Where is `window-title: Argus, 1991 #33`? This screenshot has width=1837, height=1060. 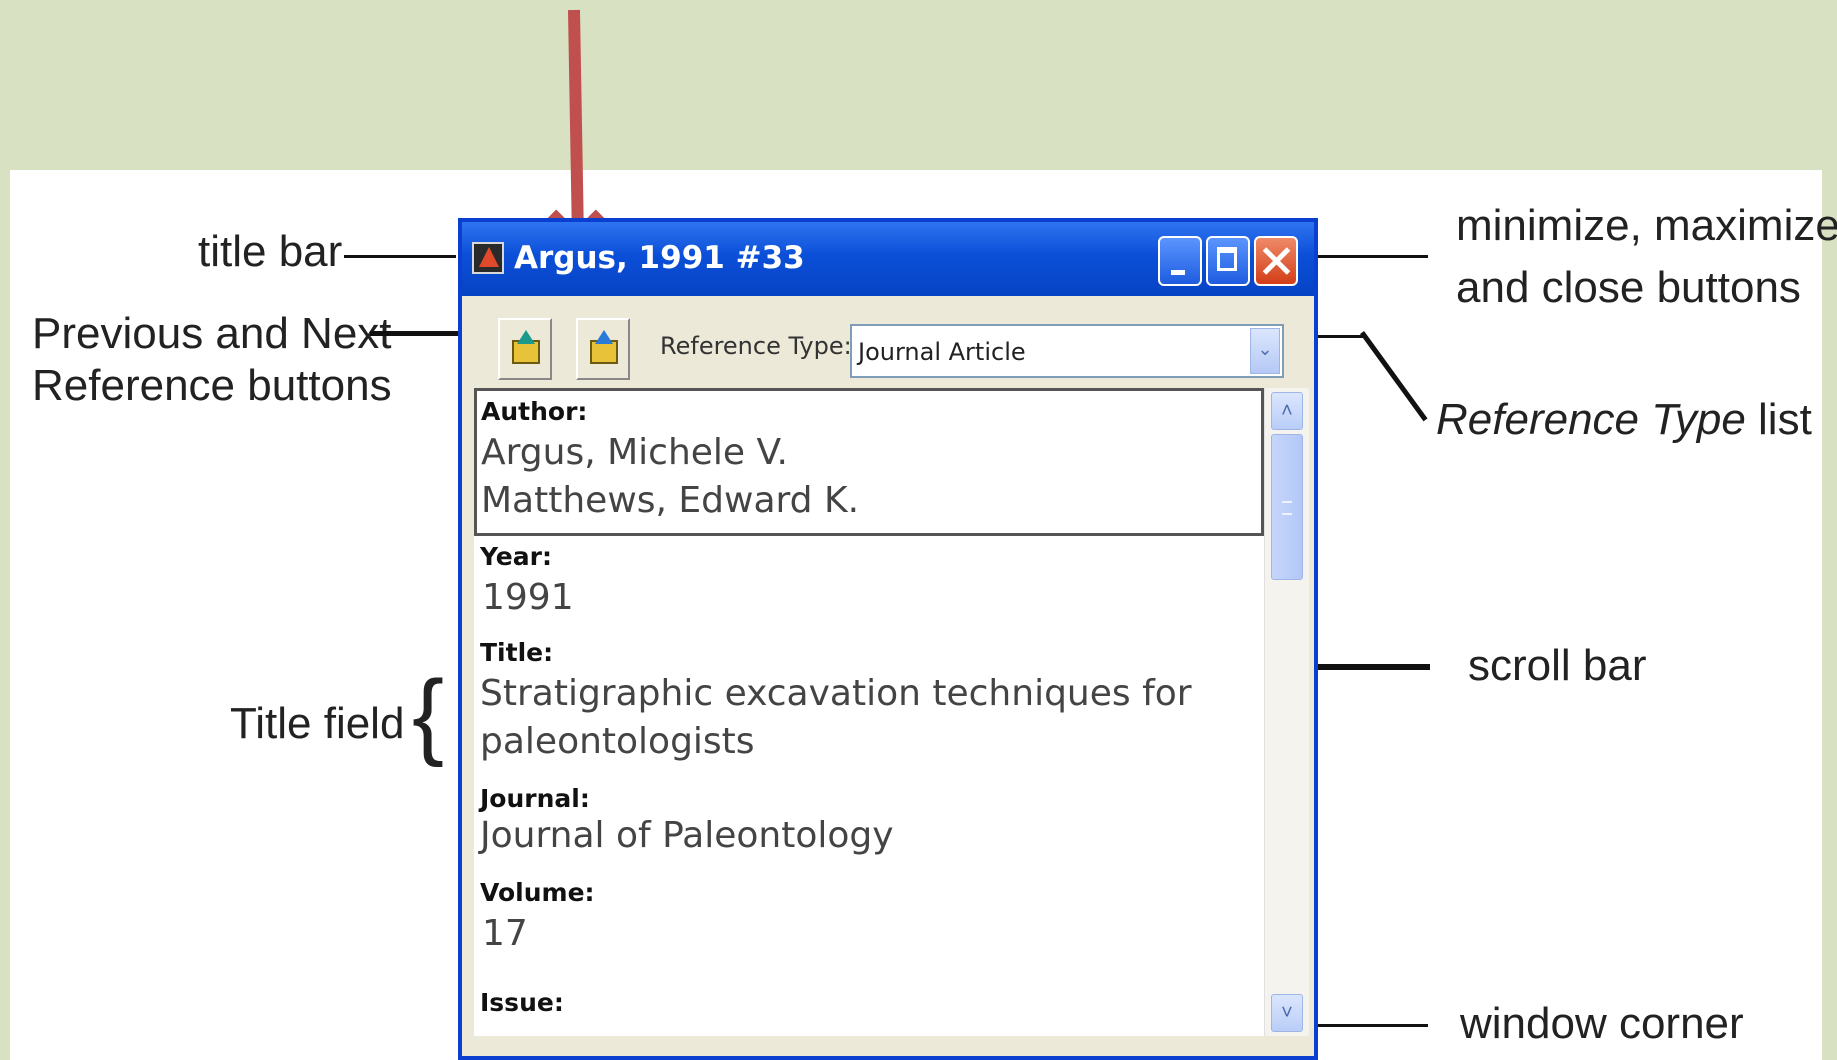 window-title: Argus, 1991 #33 is located at coordinates (659, 258).